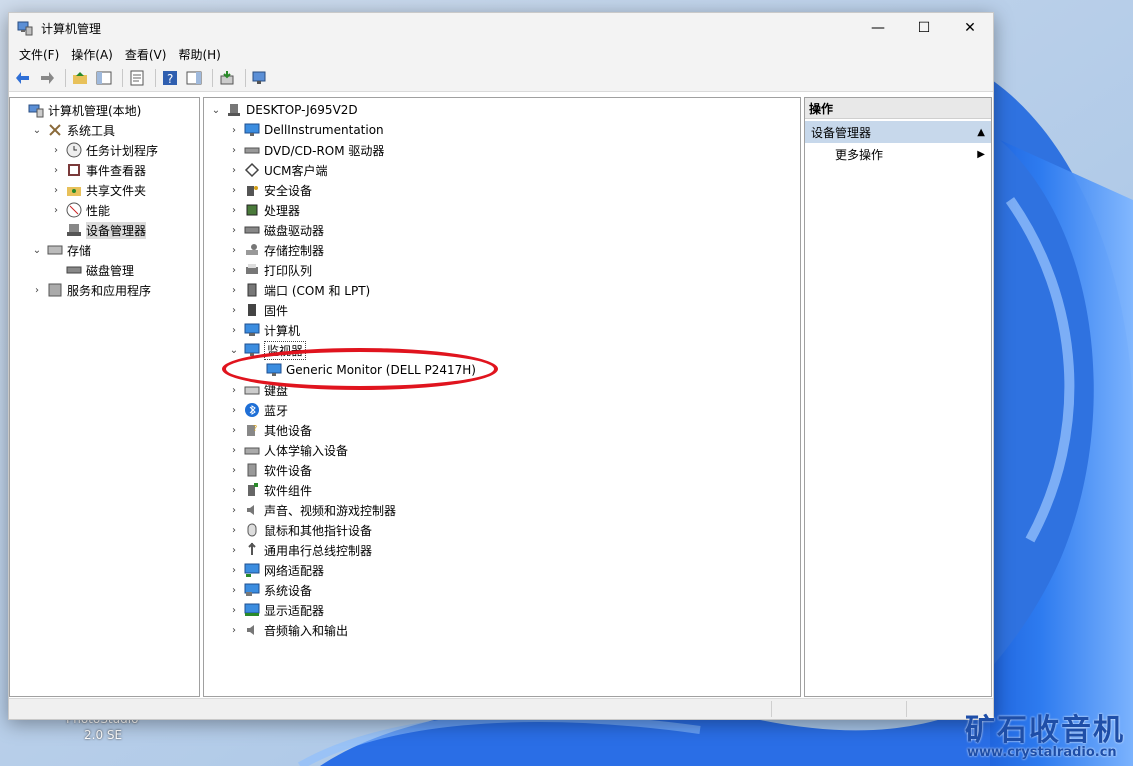 The image size is (1133, 766). What do you see at coordinates (502, 450) in the screenshot?
I see `device-category: › 人体学输入设备` at bounding box center [502, 450].